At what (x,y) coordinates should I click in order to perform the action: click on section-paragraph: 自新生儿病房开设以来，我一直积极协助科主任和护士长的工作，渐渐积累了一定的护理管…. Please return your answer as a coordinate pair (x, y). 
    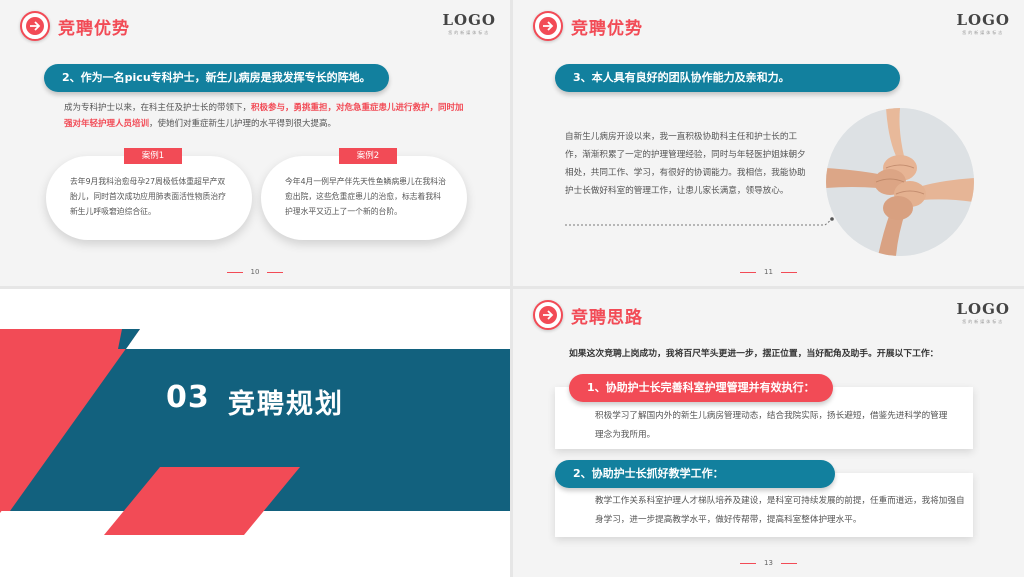
    Looking at the image, I should click on (685, 164).